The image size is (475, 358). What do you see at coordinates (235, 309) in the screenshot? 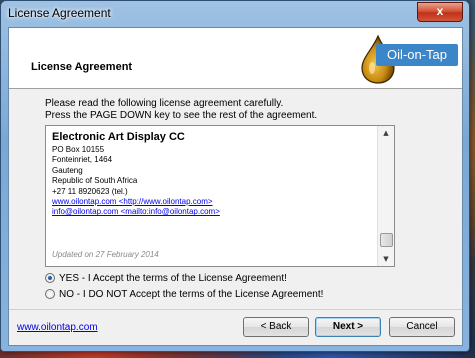
I see `footer-divider` at bounding box center [235, 309].